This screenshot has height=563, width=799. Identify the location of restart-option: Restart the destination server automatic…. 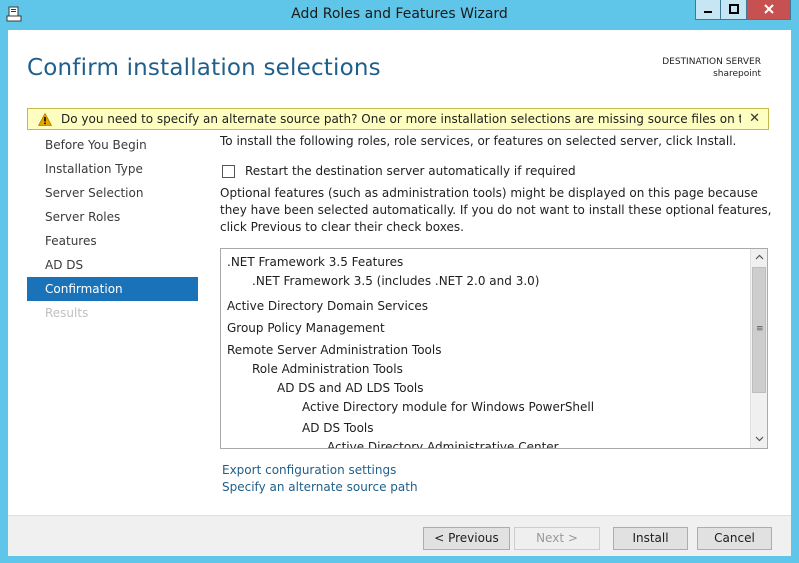
(399, 171).